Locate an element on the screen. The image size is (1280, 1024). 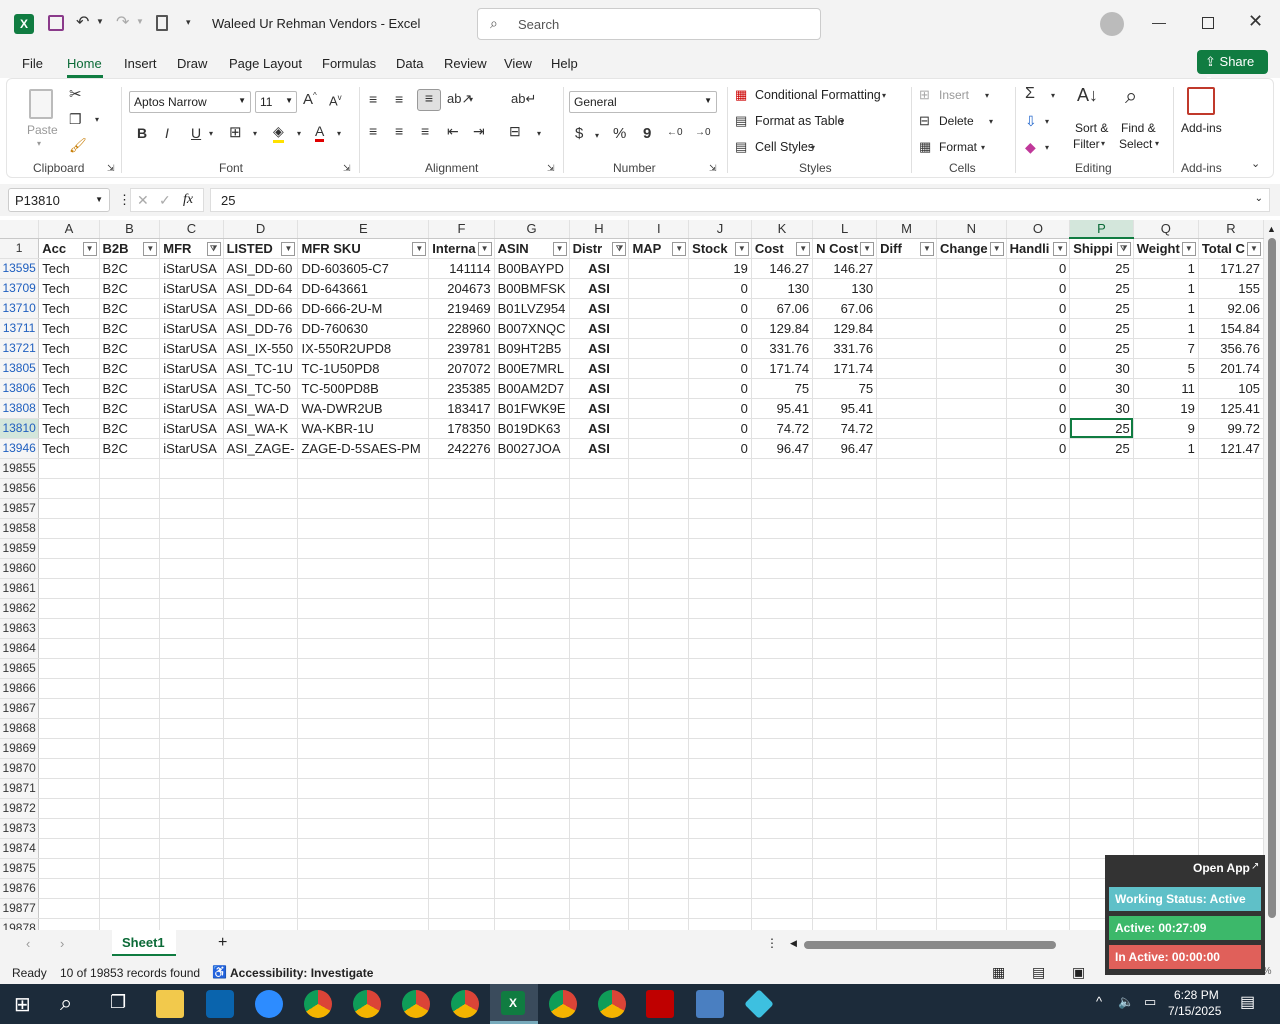
column-header-p: P is located at coordinates (1101, 229).